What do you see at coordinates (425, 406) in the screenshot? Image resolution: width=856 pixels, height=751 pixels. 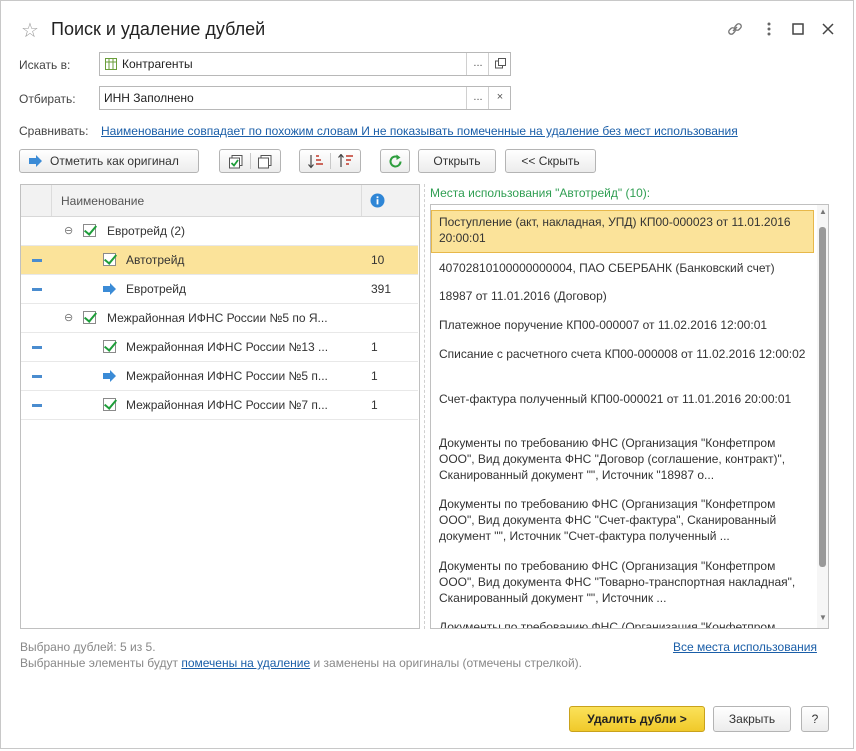 I see `splitter` at bounding box center [425, 406].